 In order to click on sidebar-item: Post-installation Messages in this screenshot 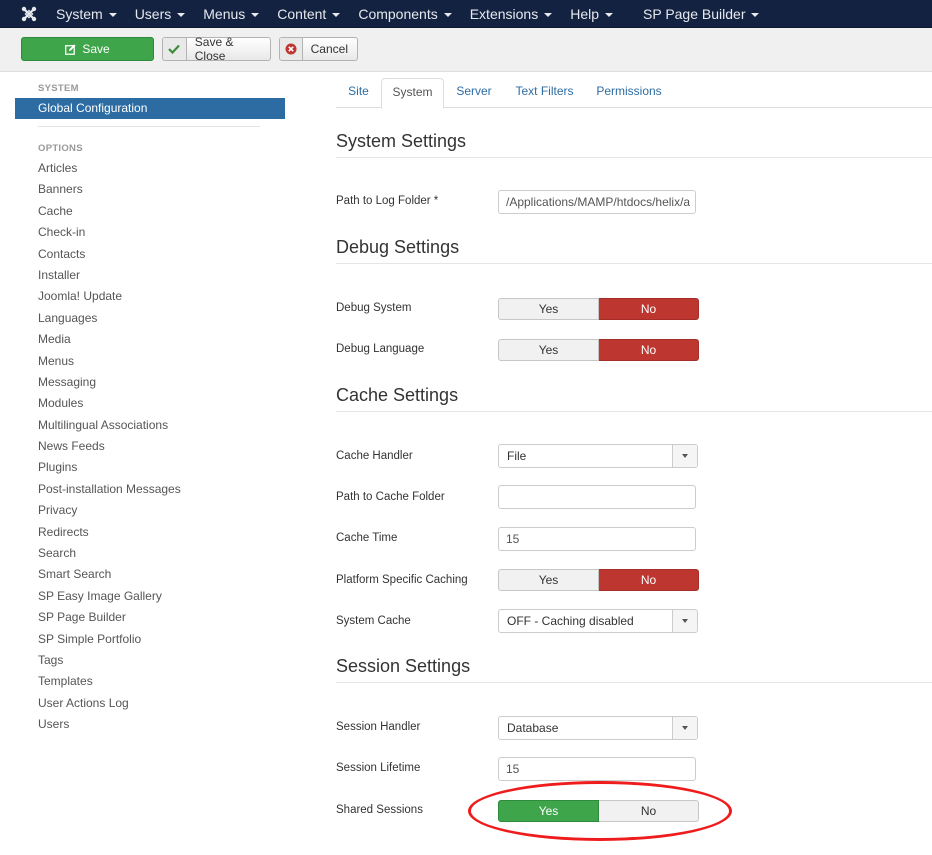, I will do `click(109, 492)`.